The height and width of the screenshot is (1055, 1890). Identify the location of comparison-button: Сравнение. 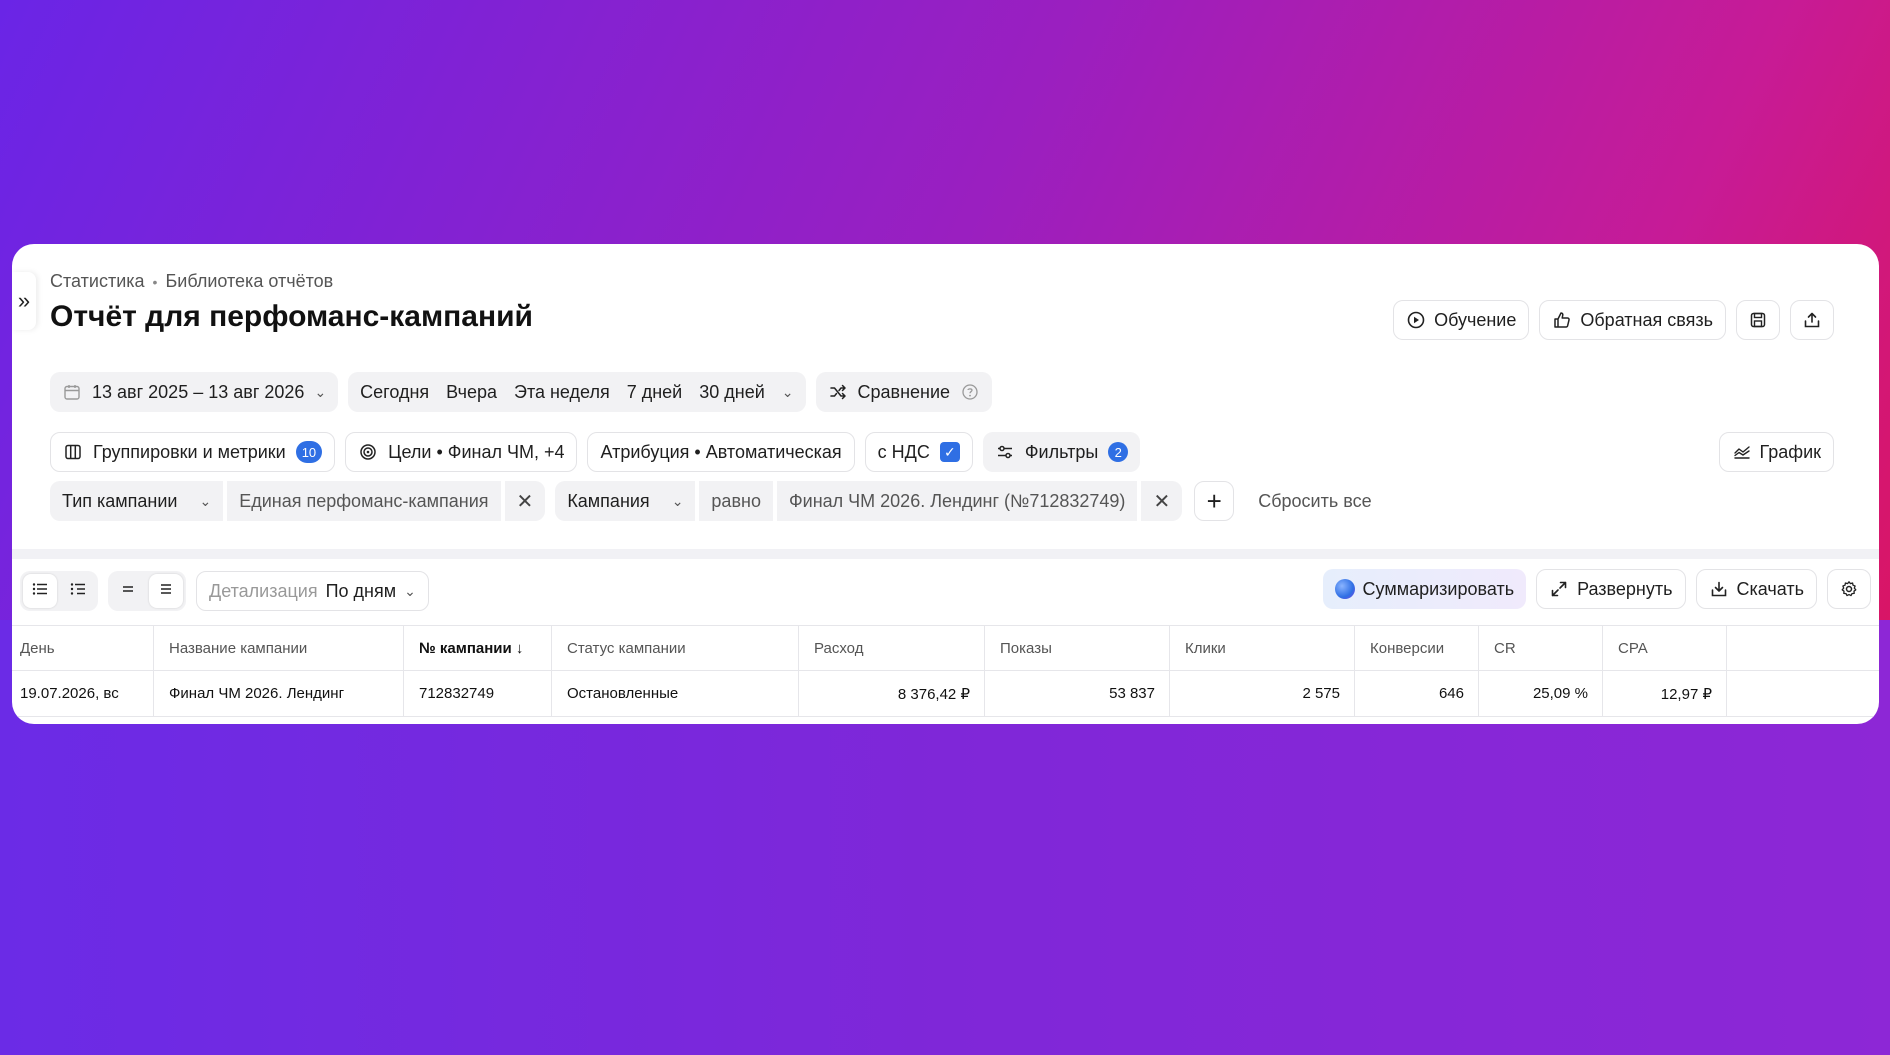
(904, 392).